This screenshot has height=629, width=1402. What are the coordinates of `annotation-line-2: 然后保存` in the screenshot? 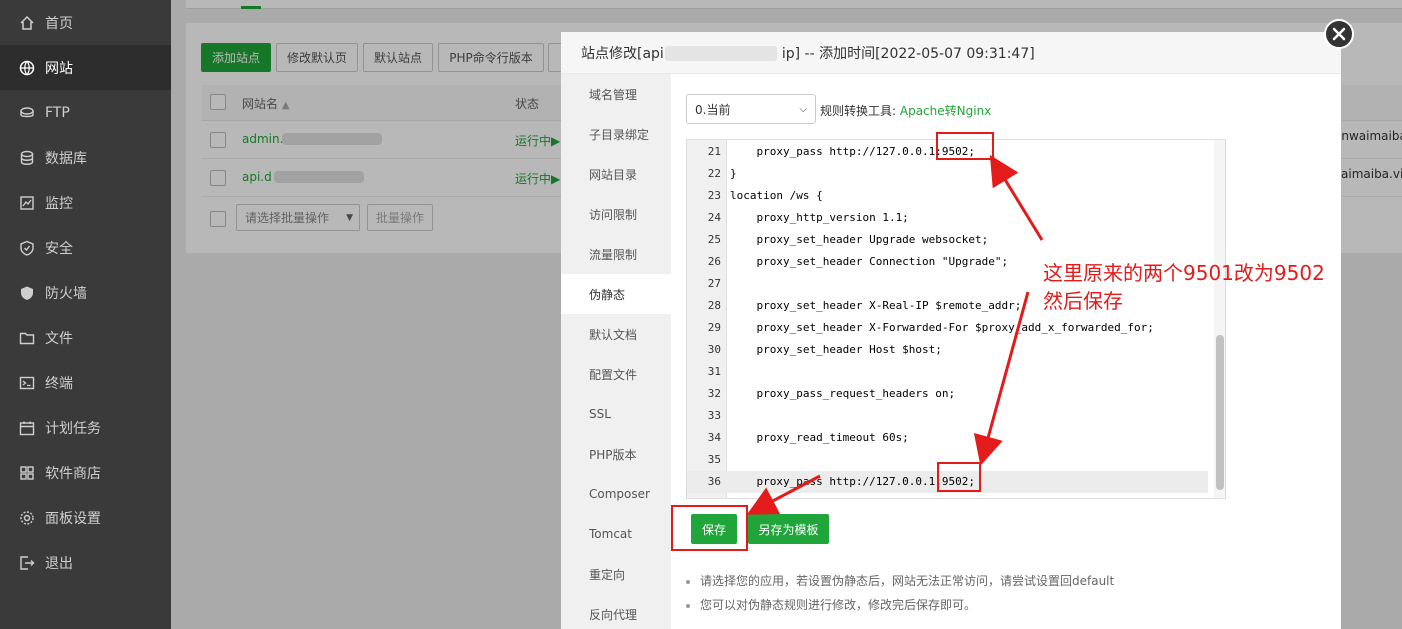 It's located at (1083, 301).